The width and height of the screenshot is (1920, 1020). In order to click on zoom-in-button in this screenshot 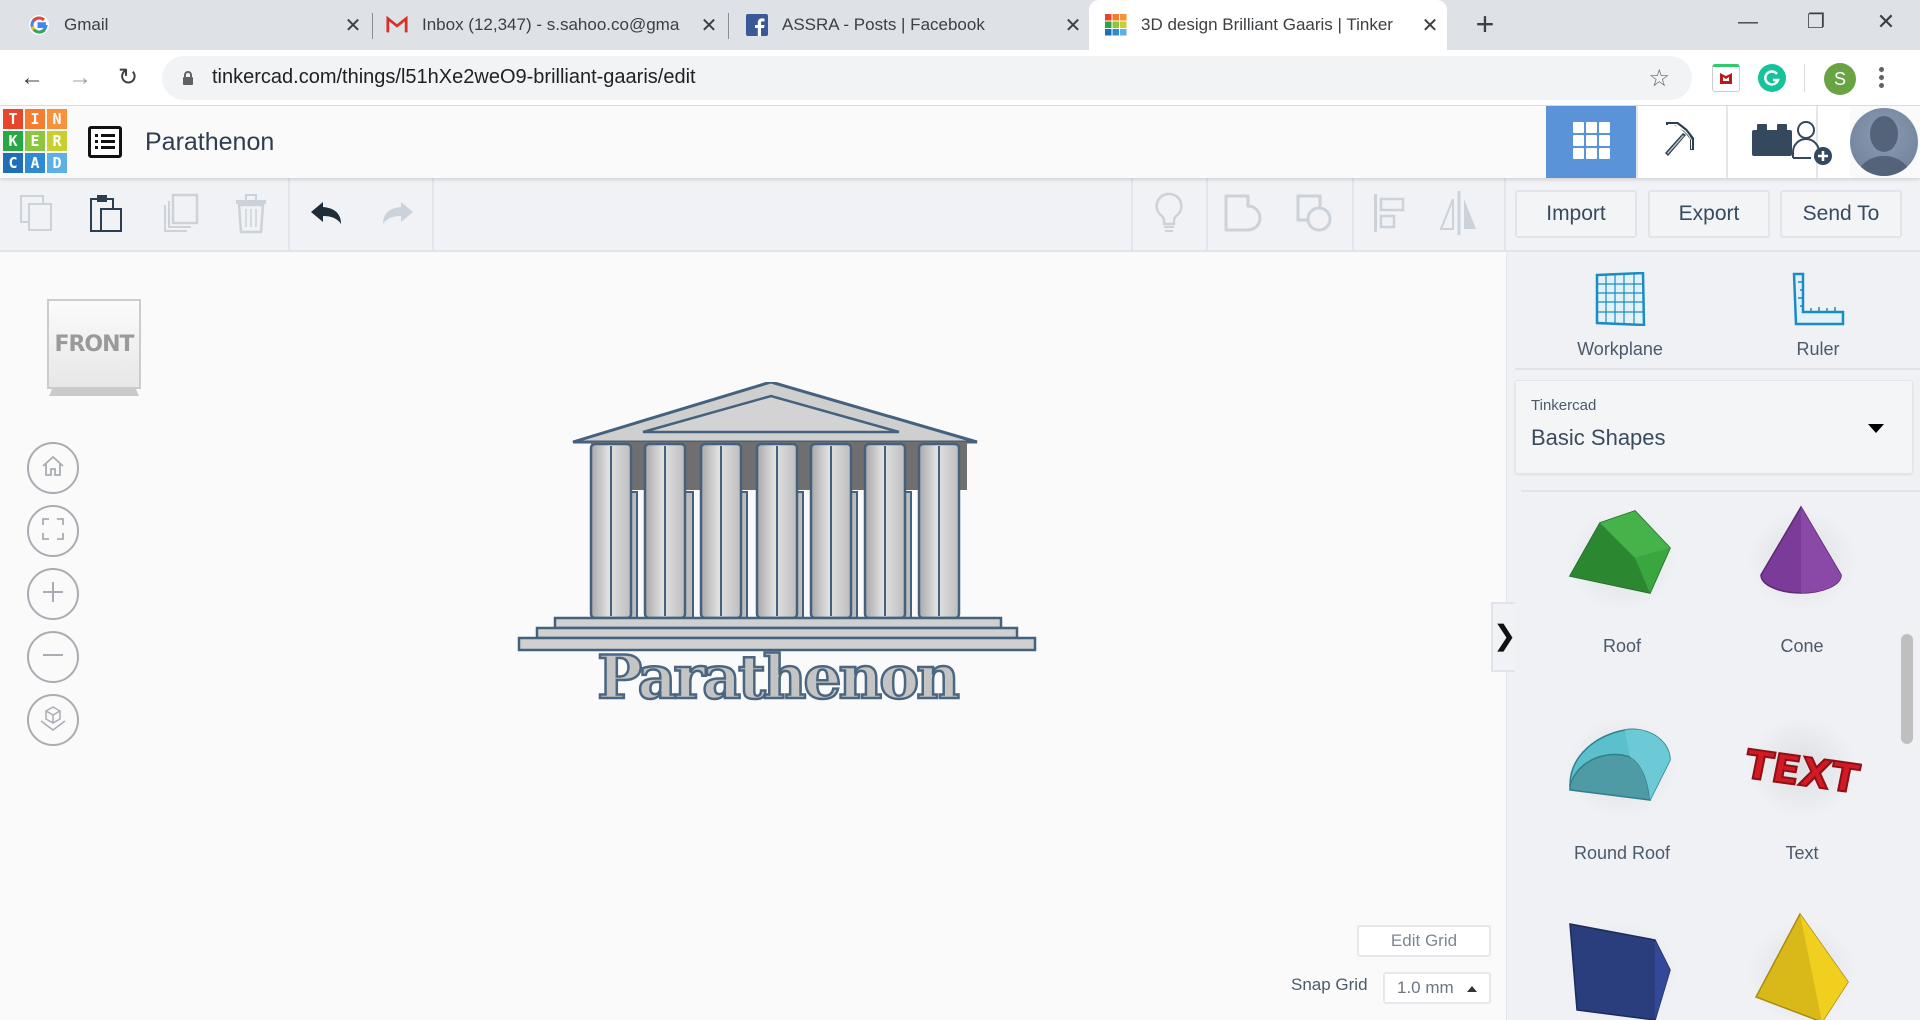, I will do `click(53, 594)`.